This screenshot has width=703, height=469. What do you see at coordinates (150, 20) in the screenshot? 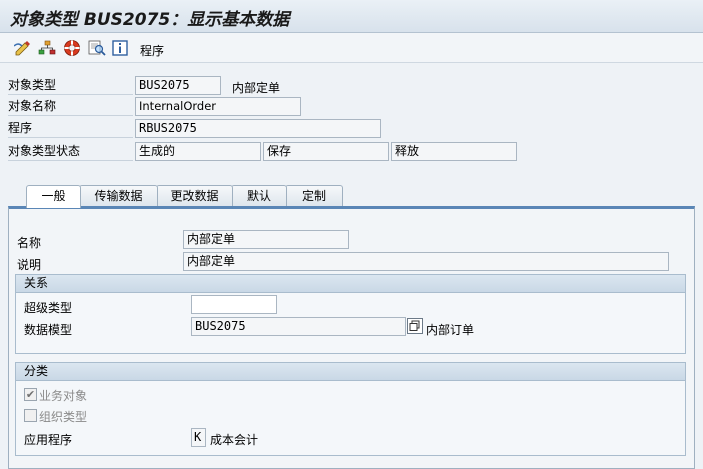
I see `window-title: 对象类型 BUS2075：显示基本数据` at bounding box center [150, 20].